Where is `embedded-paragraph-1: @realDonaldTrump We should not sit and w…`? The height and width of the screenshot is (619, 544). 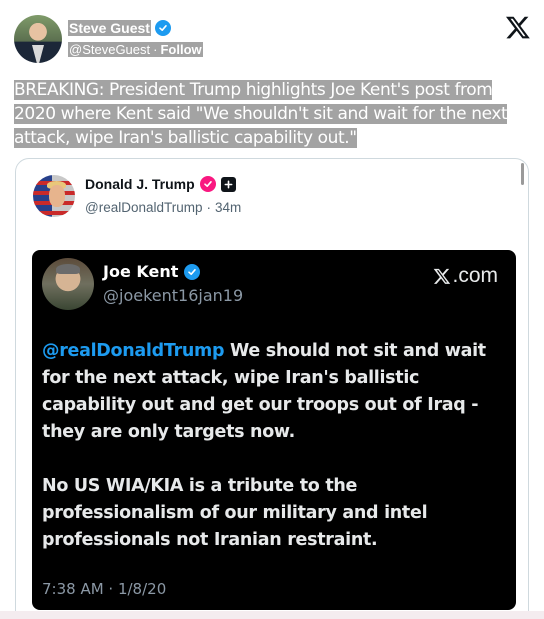
embedded-paragraph-1: @realDonaldTrump We should not sit and w… is located at coordinates (272, 392).